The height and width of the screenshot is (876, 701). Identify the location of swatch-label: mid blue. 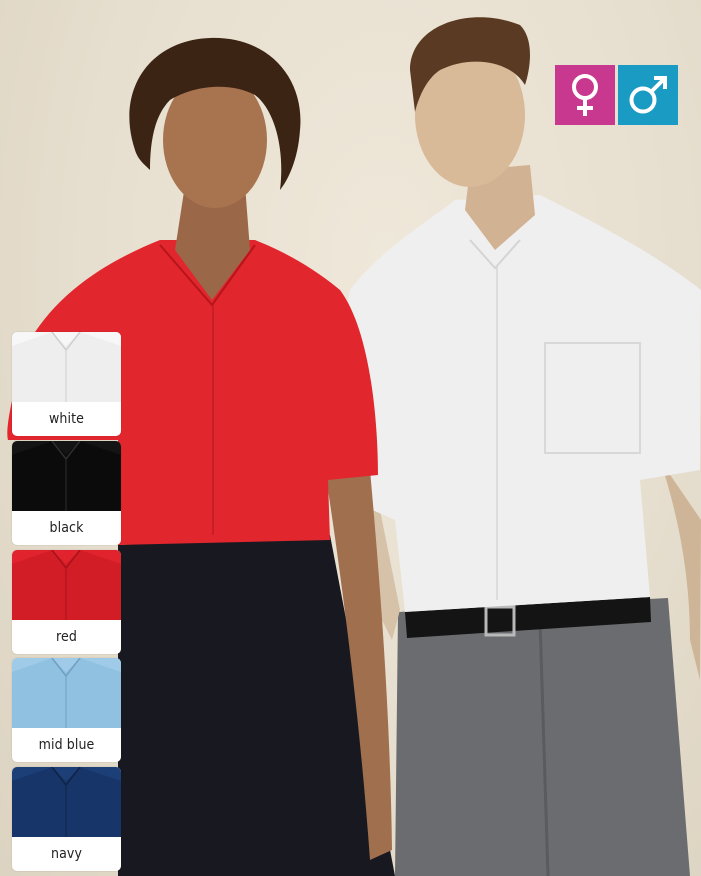
(66, 745).